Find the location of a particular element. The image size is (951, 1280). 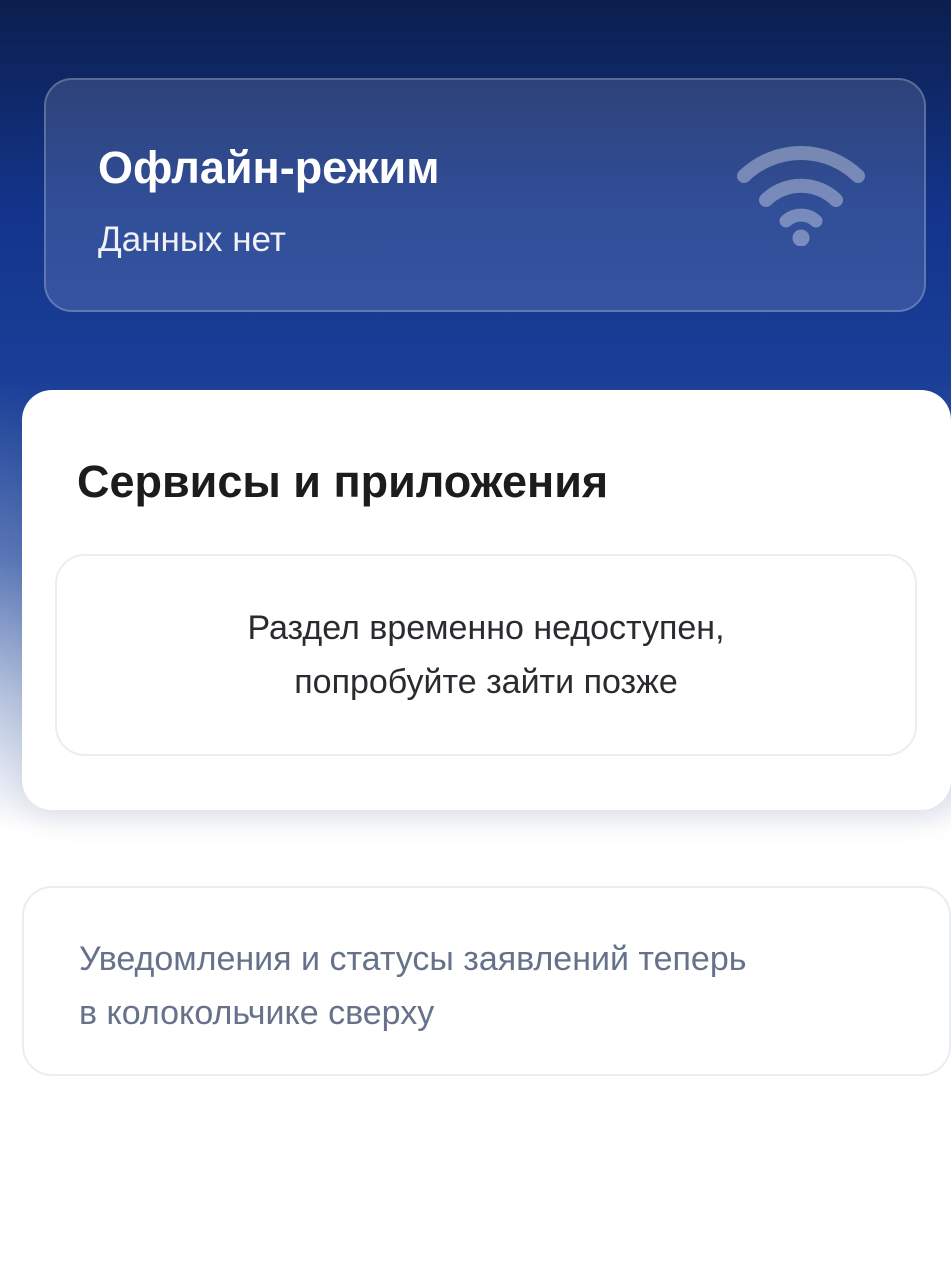

notice-text-line-1: Уведомления и статусы заявлений теперь is located at coordinates (413, 959).